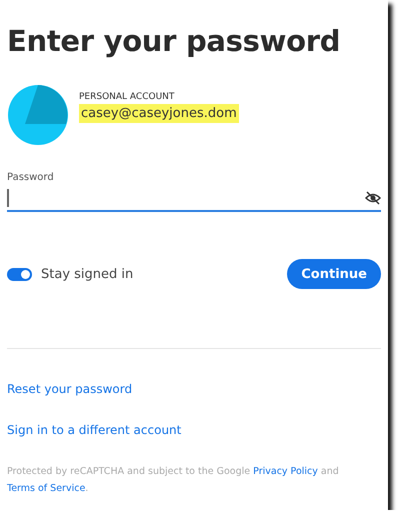 Image resolution: width=400 pixels, height=524 pixels. I want to click on legal-notice: Protected by reCAPTCHA and subject to the Google Privacy Policy and Terms of Service., so click(173, 480).